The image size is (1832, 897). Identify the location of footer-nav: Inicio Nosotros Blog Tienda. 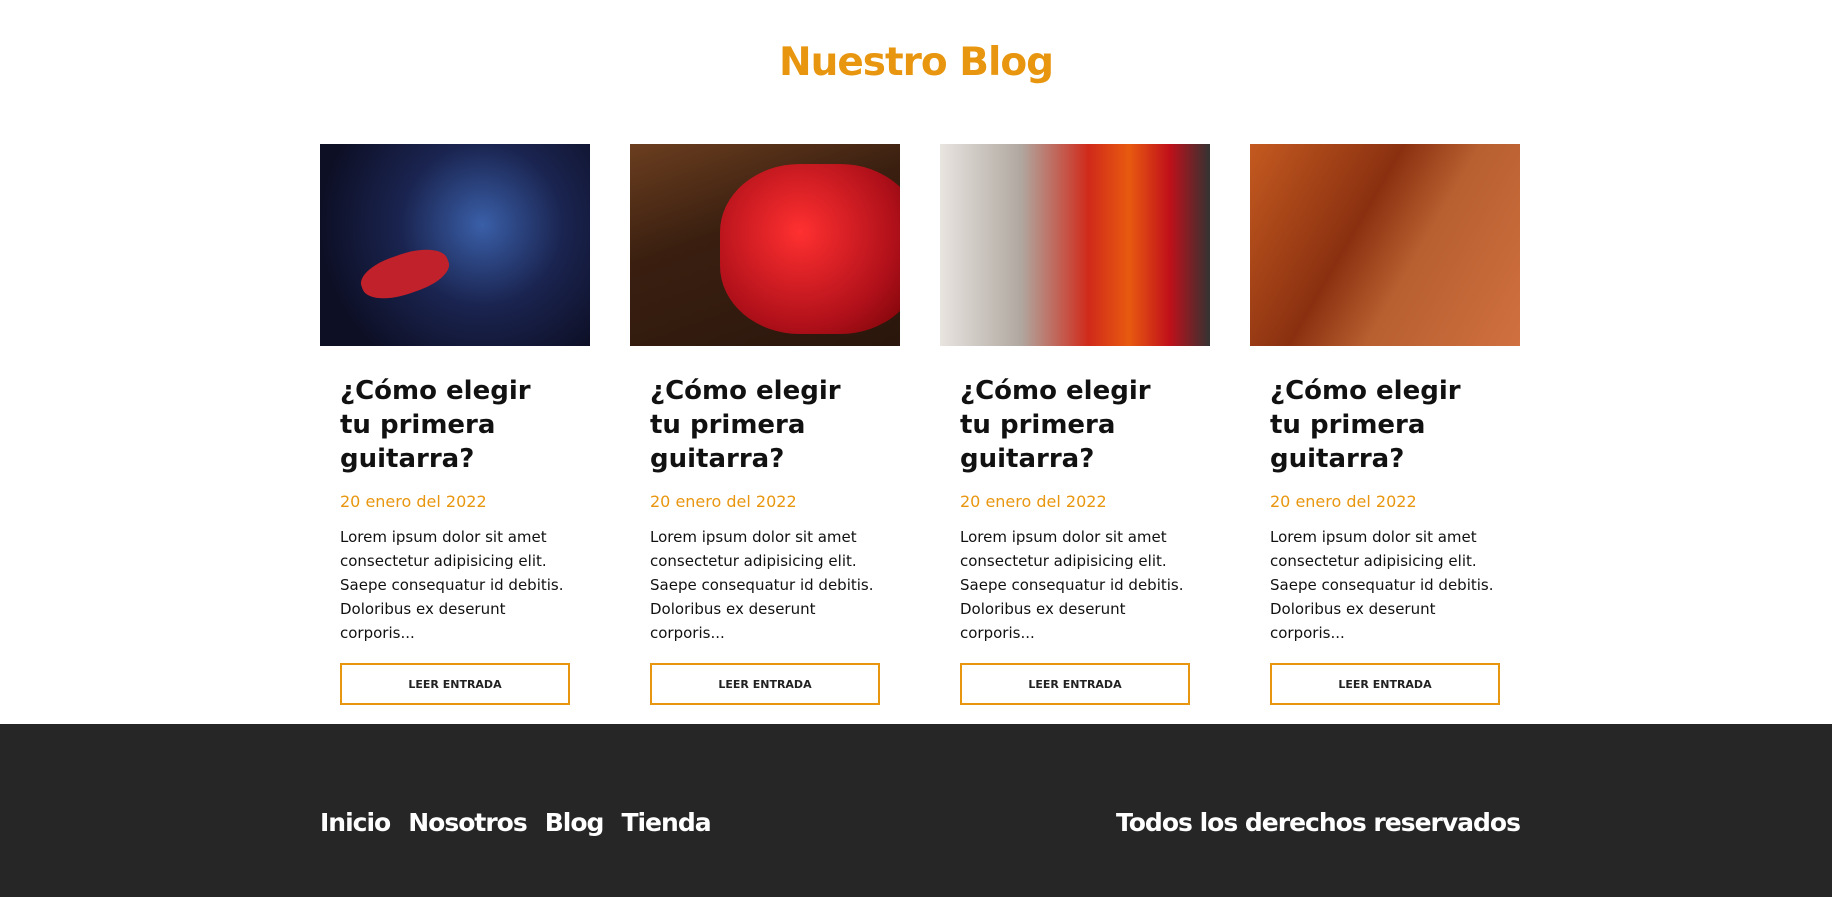
(516, 822).